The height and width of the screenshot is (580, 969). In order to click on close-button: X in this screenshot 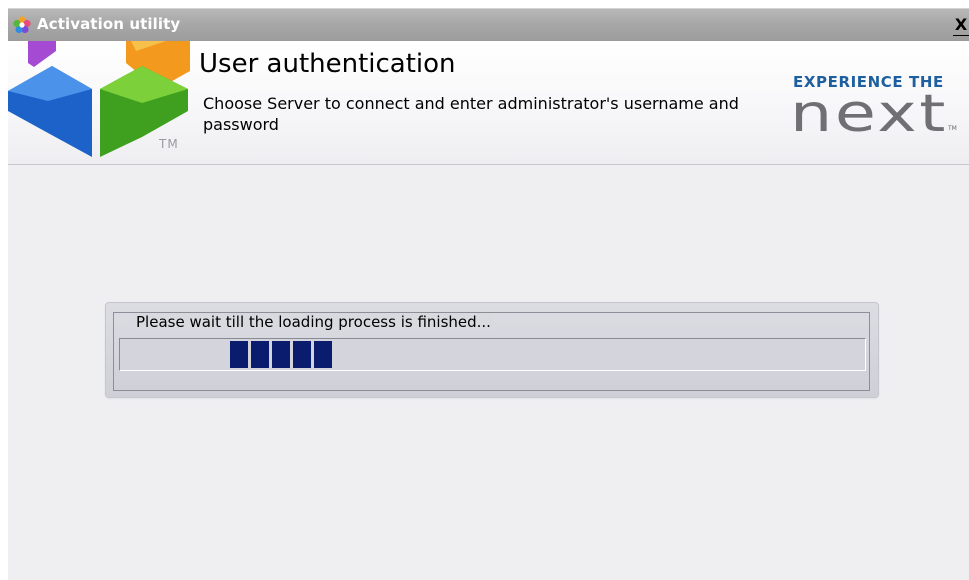, I will do `click(961, 26)`.